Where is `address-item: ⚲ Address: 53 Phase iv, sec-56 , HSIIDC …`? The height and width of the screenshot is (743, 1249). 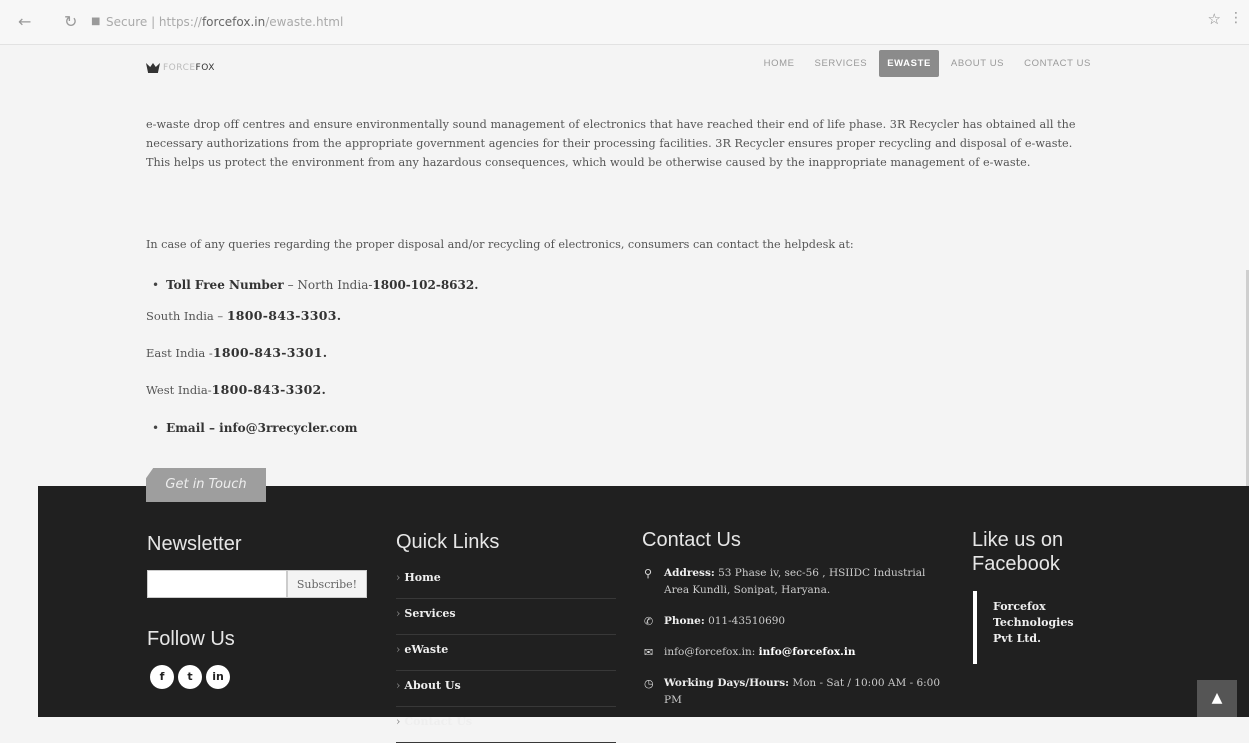
address-item: ⚲ Address: 53 Phase iv, sec-56 , HSIIDC … is located at coordinates (794, 582).